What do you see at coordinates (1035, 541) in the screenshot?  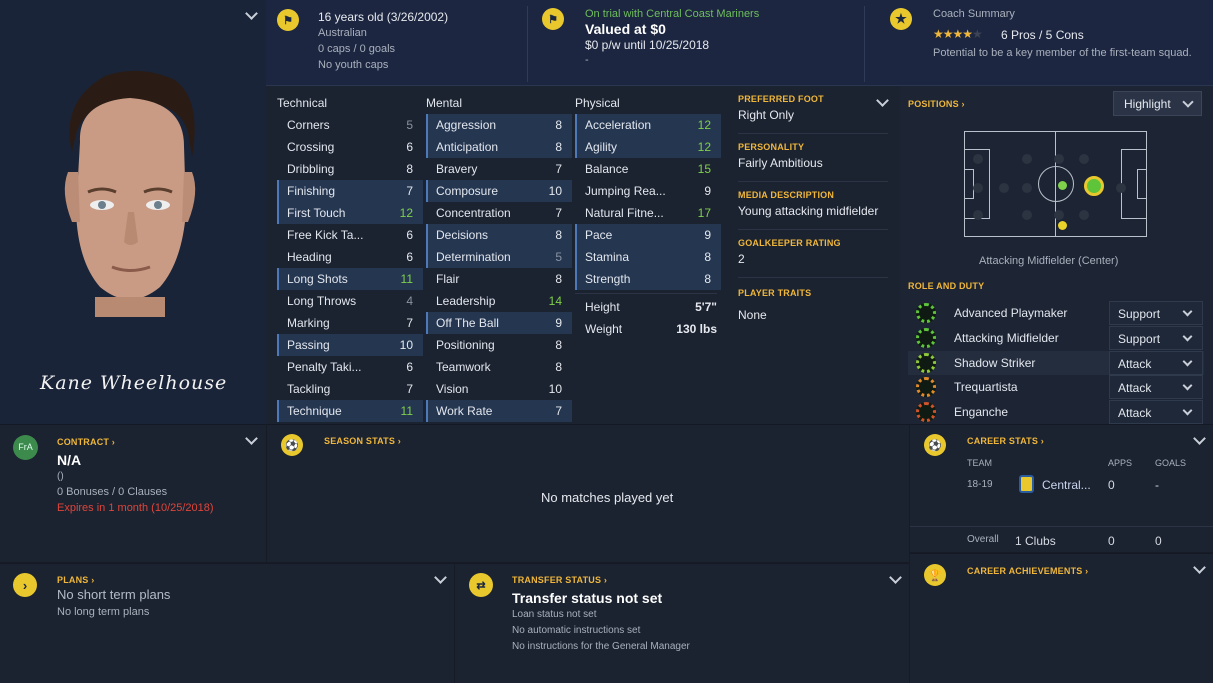 I see `career-overall-clubs: 1 Clubs` at bounding box center [1035, 541].